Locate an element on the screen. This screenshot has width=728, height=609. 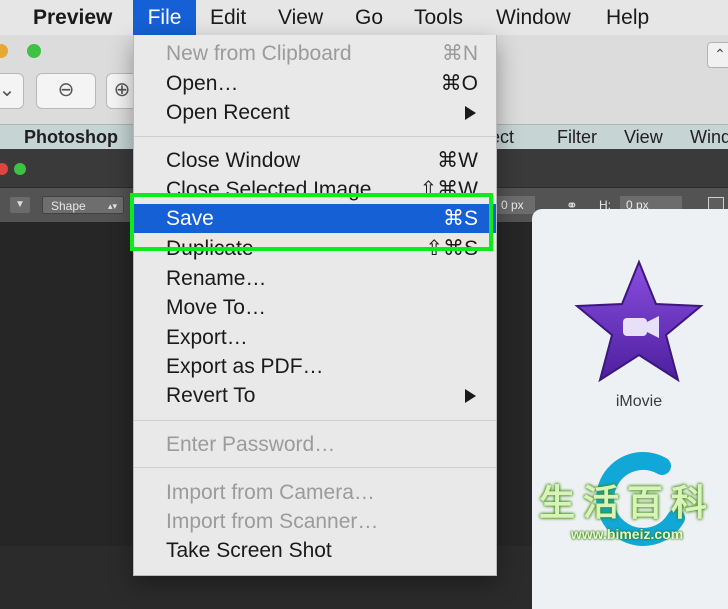
zoom-button is located at coordinates (34, 51).